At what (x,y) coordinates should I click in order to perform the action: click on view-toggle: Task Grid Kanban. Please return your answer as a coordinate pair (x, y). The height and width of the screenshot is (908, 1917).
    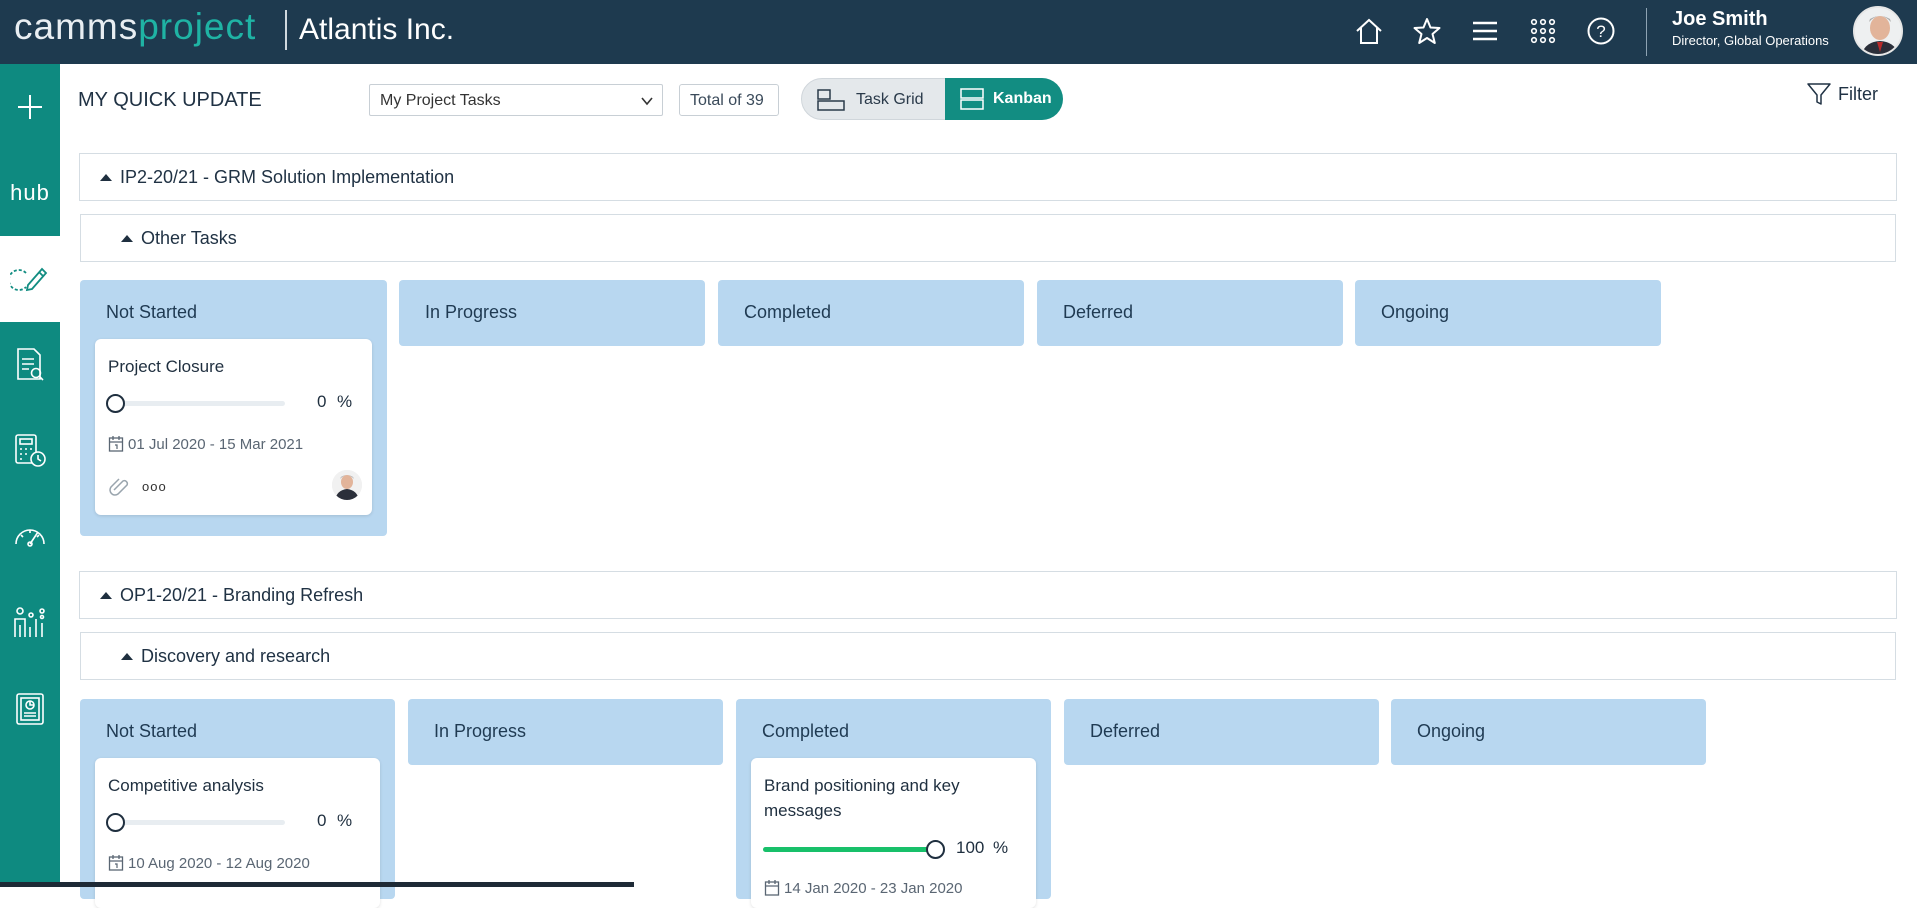
    Looking at the image, I should click on (932, 99).